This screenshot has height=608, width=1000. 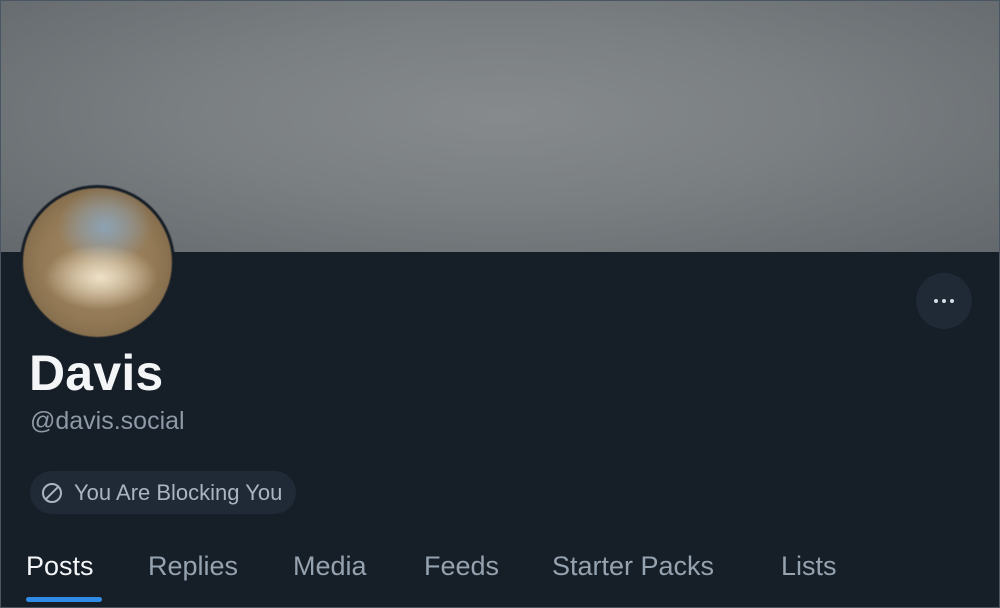 I want to click on tab-replies: Replies, so click(x=193, y=566).